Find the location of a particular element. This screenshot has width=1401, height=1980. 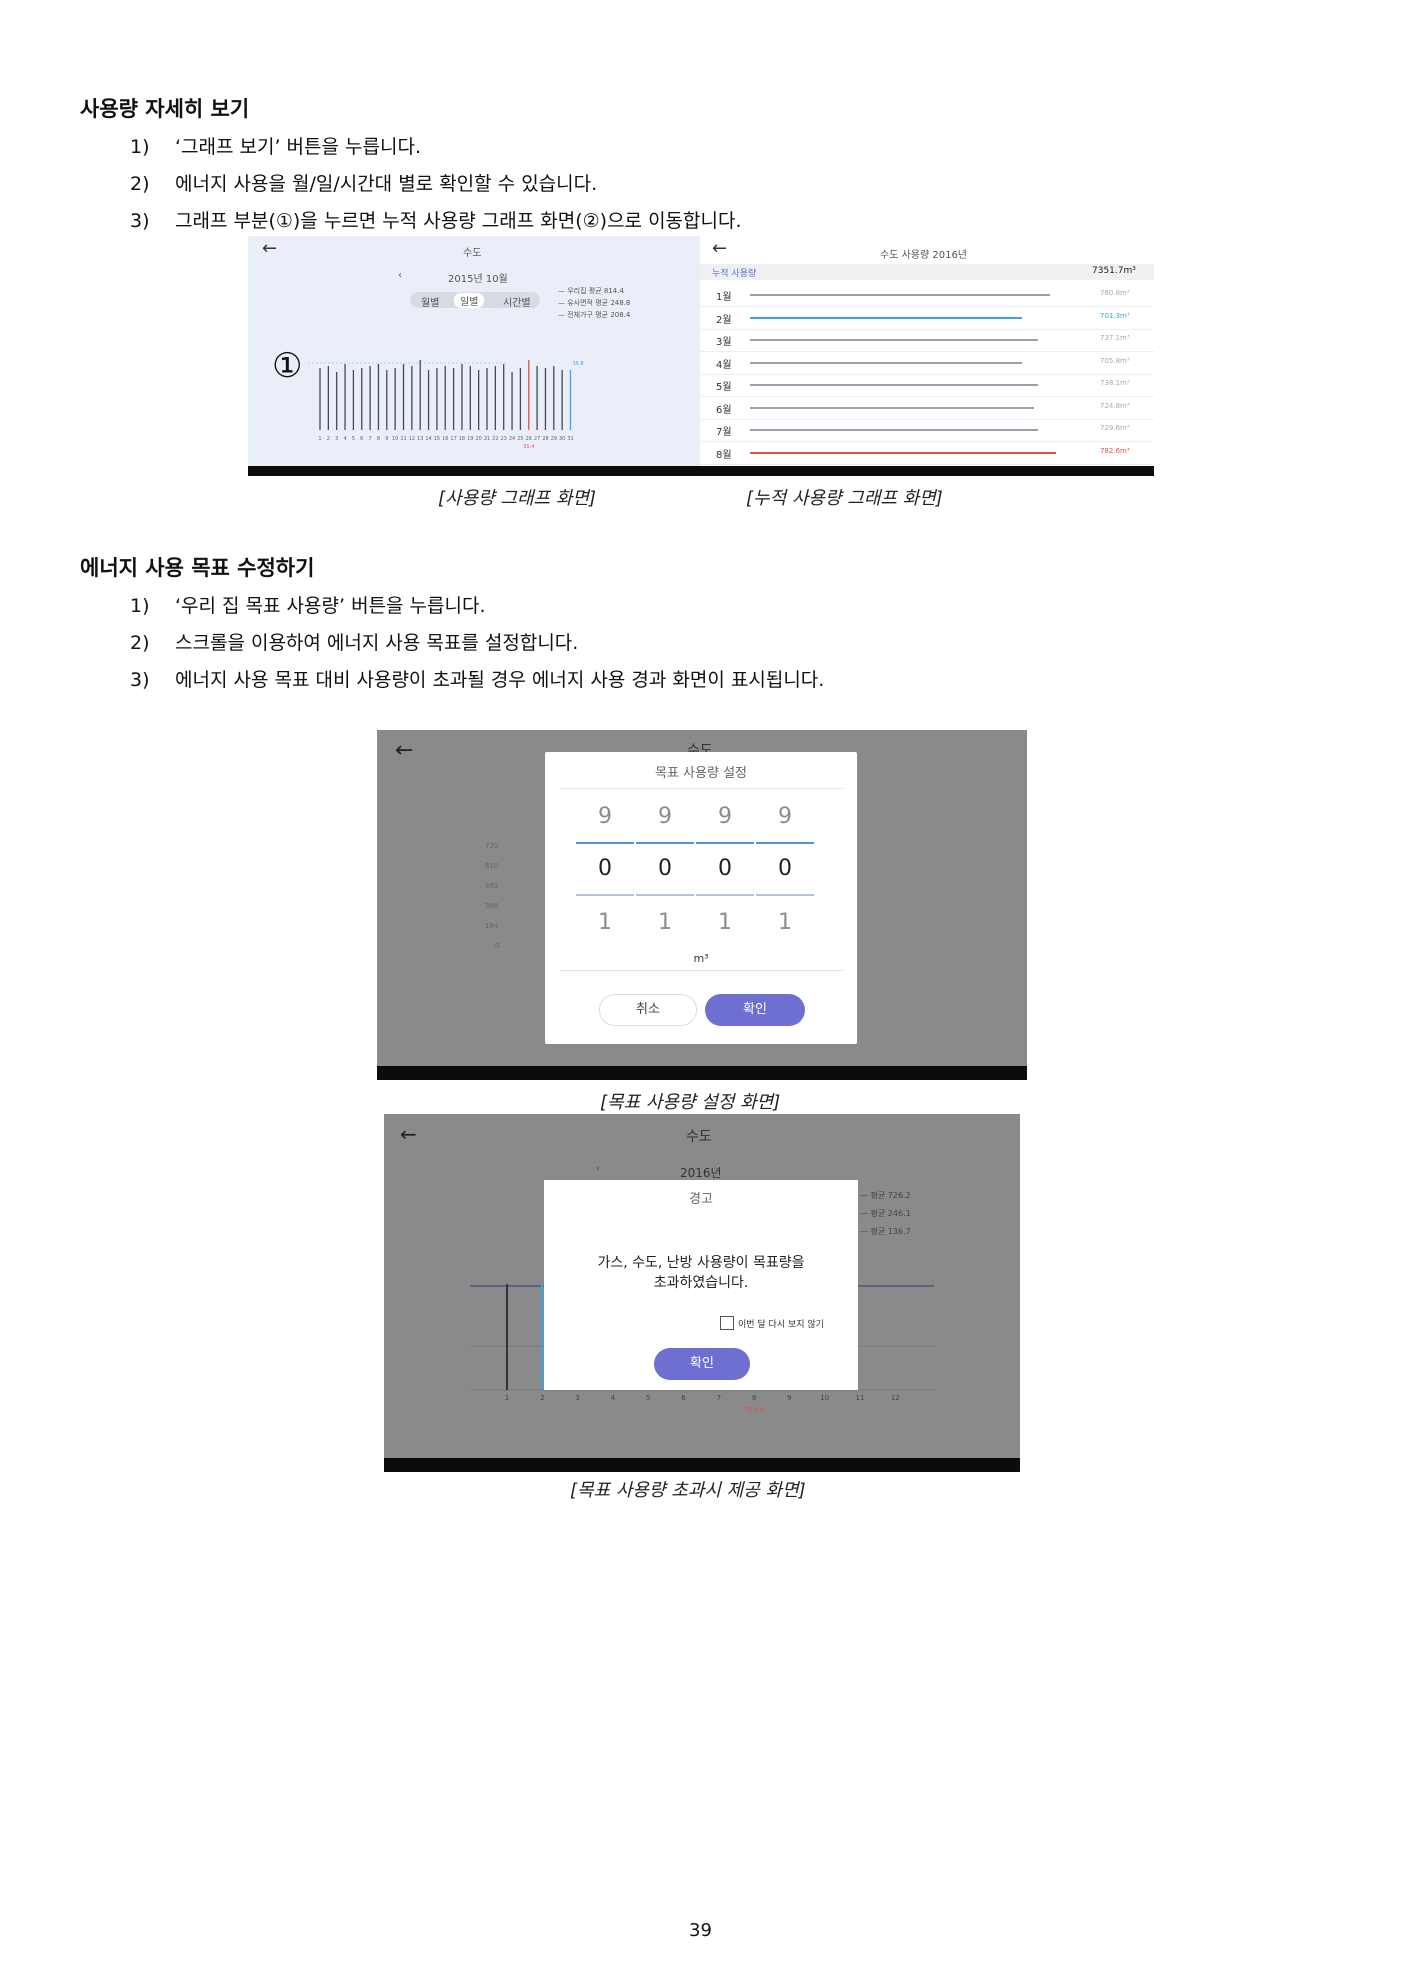

tick-label: 8 is located at coordinates (378, 439).